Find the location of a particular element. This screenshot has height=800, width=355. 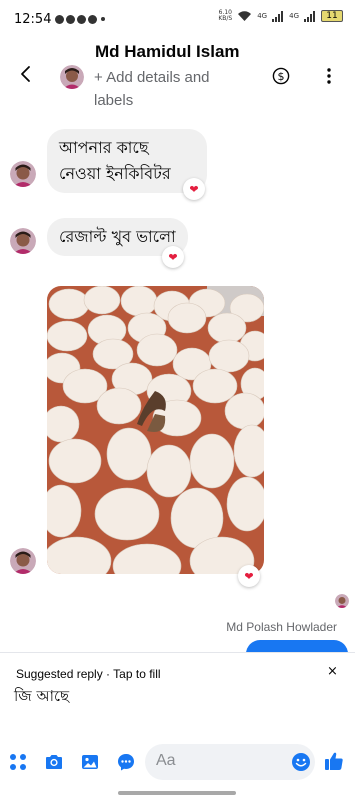

read-receipt-avatar is located at coordinates (342, 601).